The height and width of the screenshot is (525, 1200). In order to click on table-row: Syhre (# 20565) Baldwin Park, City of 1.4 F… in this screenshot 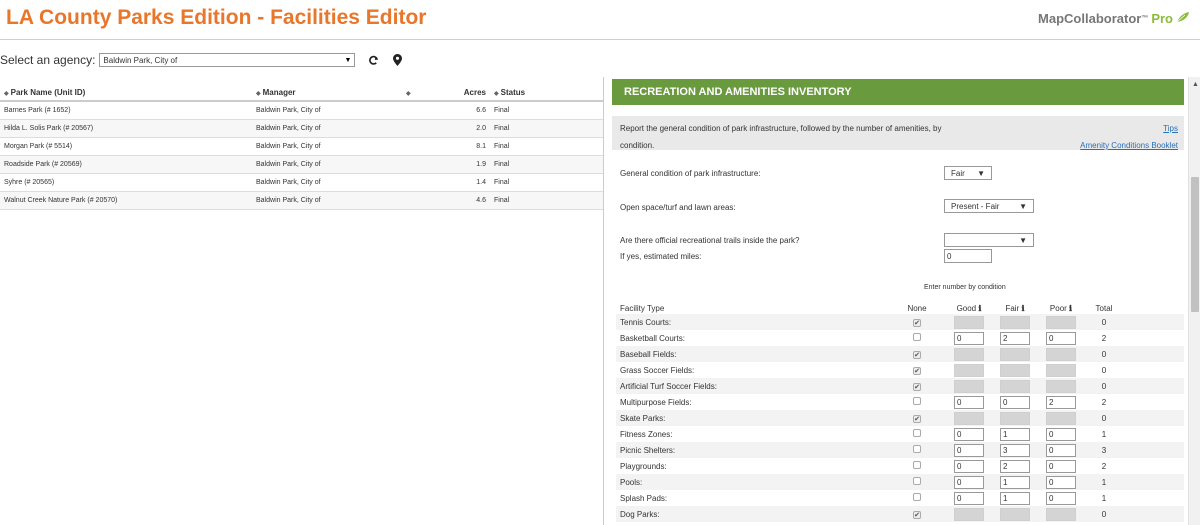, I will do `click(301, 183)`.